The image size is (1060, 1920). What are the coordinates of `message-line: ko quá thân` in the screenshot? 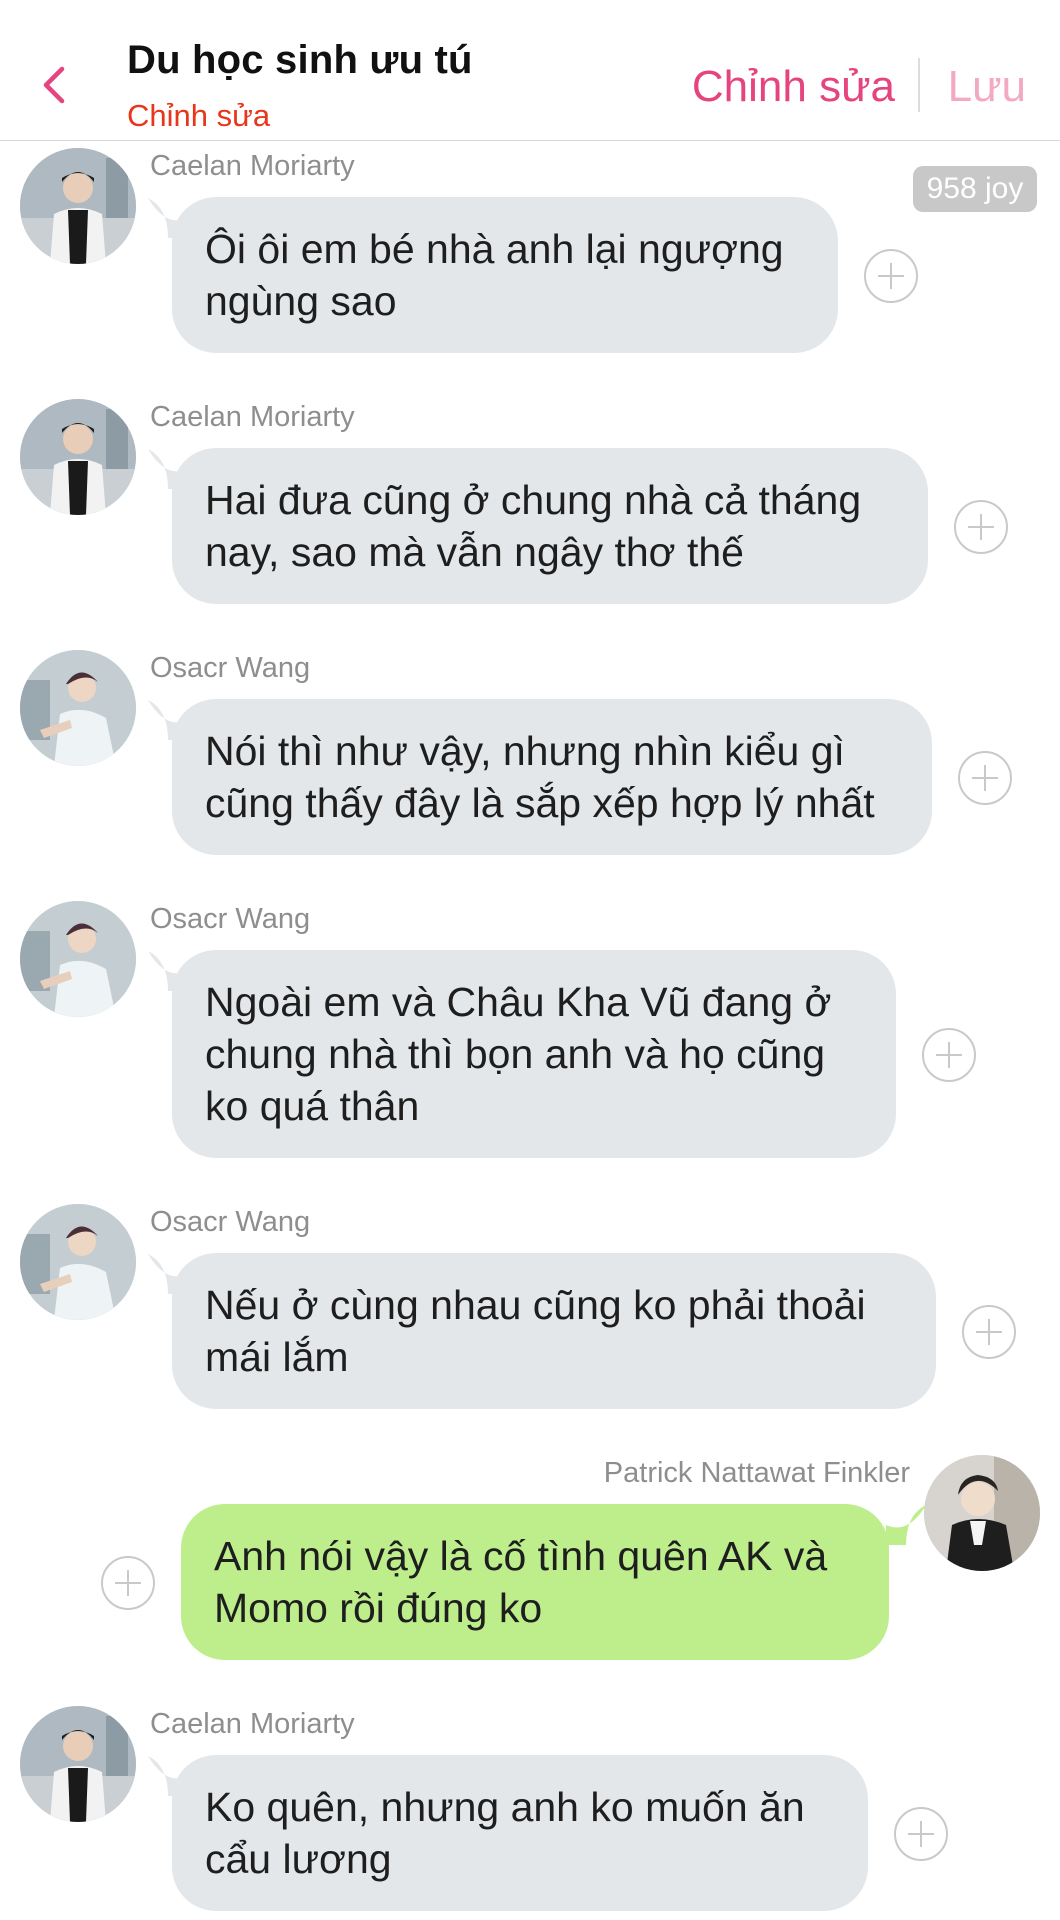 It's located at (312, 1106).